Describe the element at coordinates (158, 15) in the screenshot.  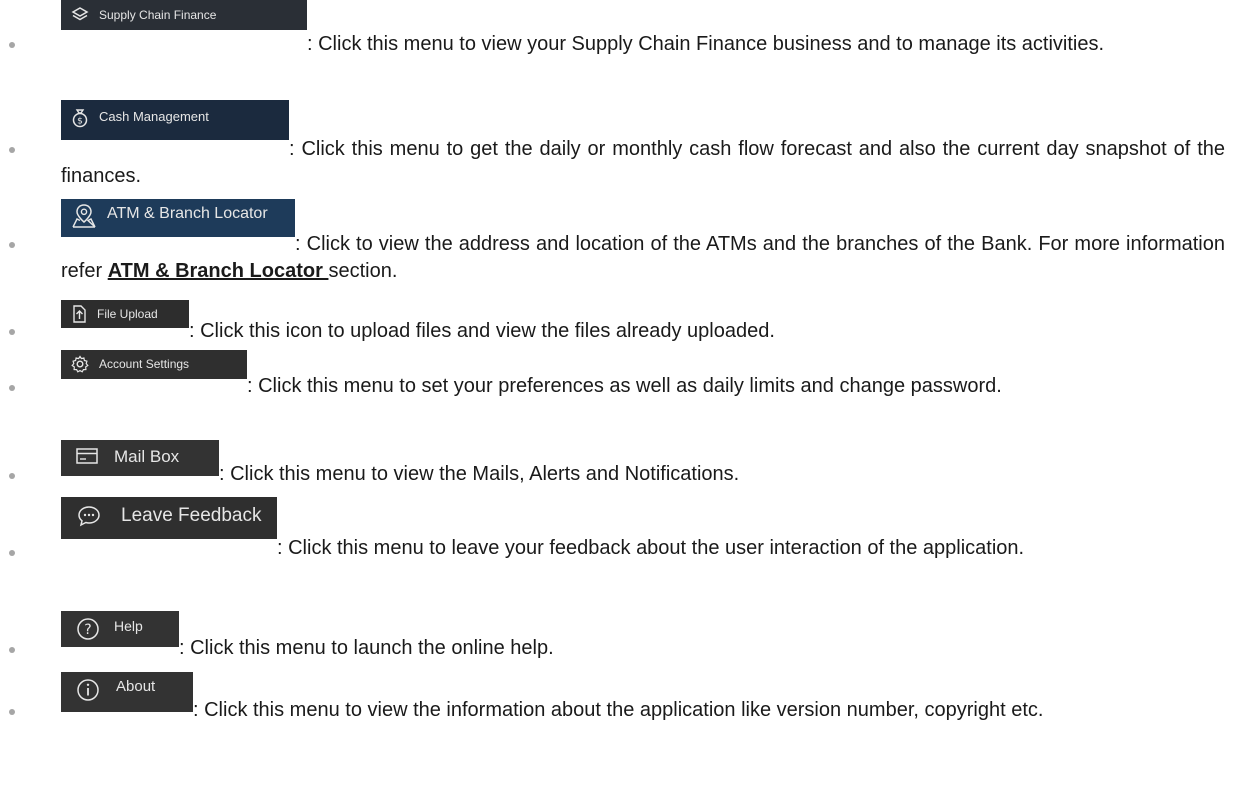
I see `menu-label: Supply Chain Finance` at that location.